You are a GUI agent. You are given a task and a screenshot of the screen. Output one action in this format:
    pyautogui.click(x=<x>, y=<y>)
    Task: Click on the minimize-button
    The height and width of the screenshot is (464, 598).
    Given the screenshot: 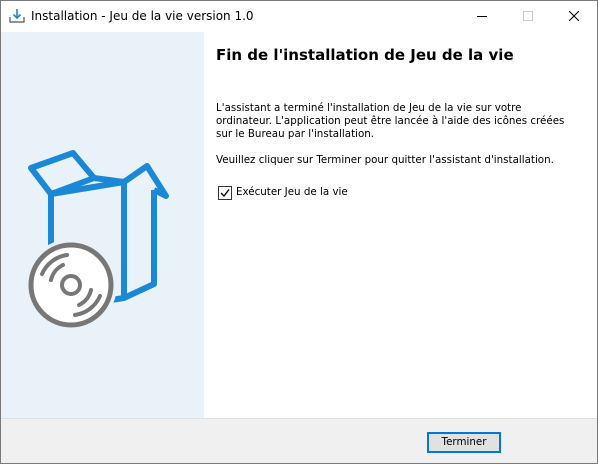 What is the action you would take?
    pyautogui.click(x=482, y=16)
    